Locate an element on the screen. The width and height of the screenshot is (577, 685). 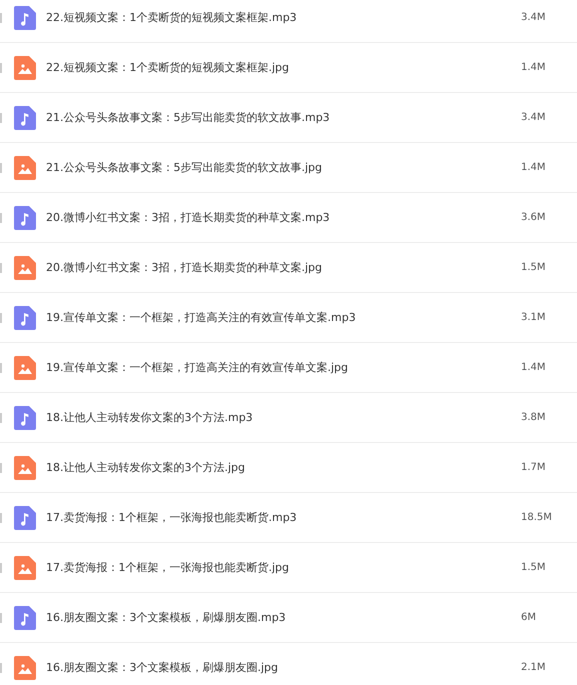
file-size: 2.1M is located at coordinates (533, 667).